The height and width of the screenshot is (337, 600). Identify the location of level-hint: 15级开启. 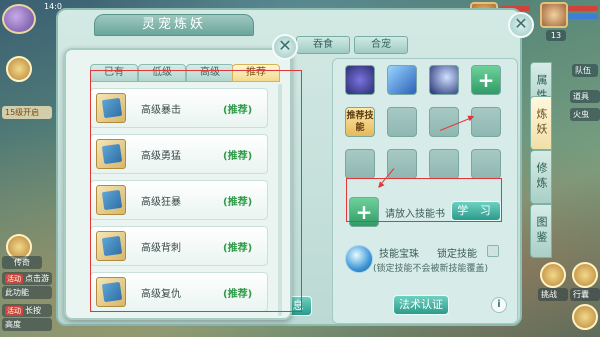
(27, 112).